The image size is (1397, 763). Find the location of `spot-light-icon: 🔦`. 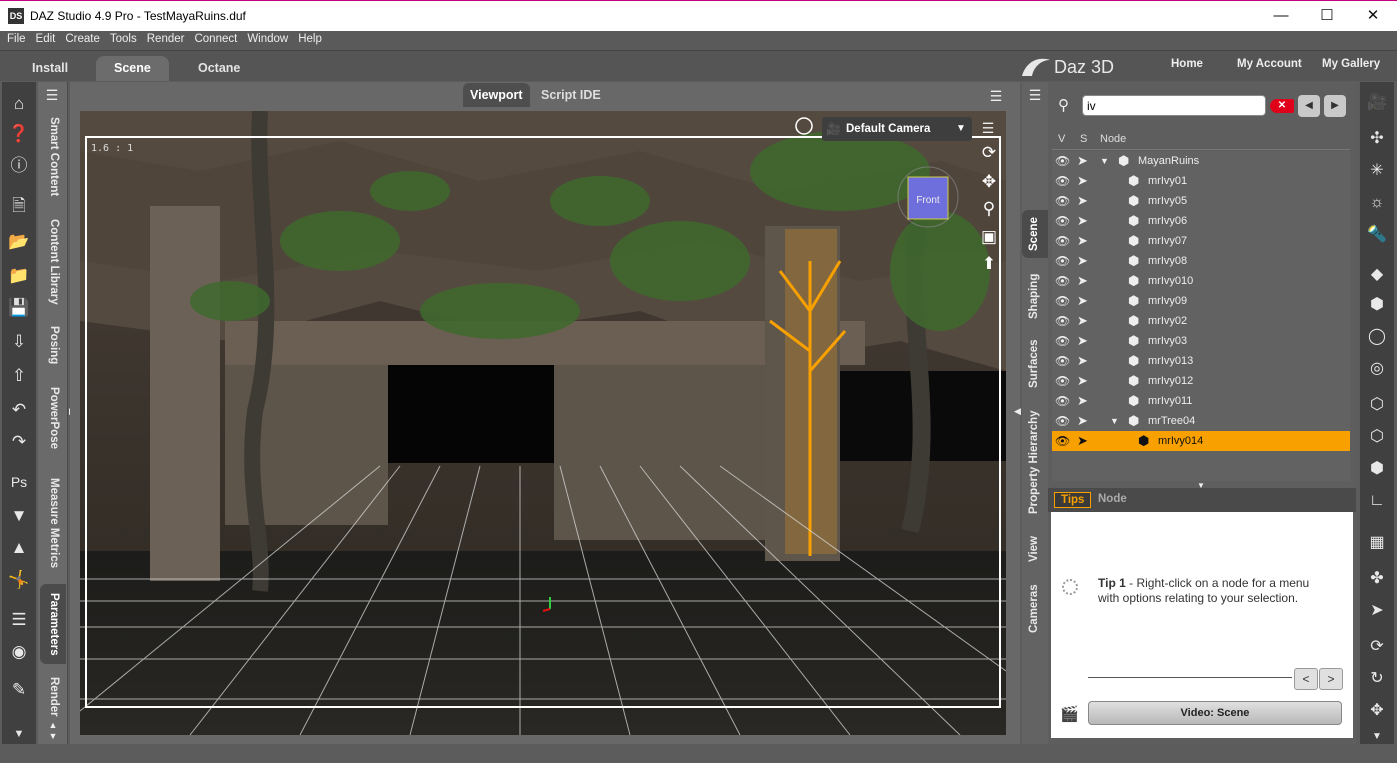

spot-light-icon: 🔦 is located at coordinates (1377, 235).